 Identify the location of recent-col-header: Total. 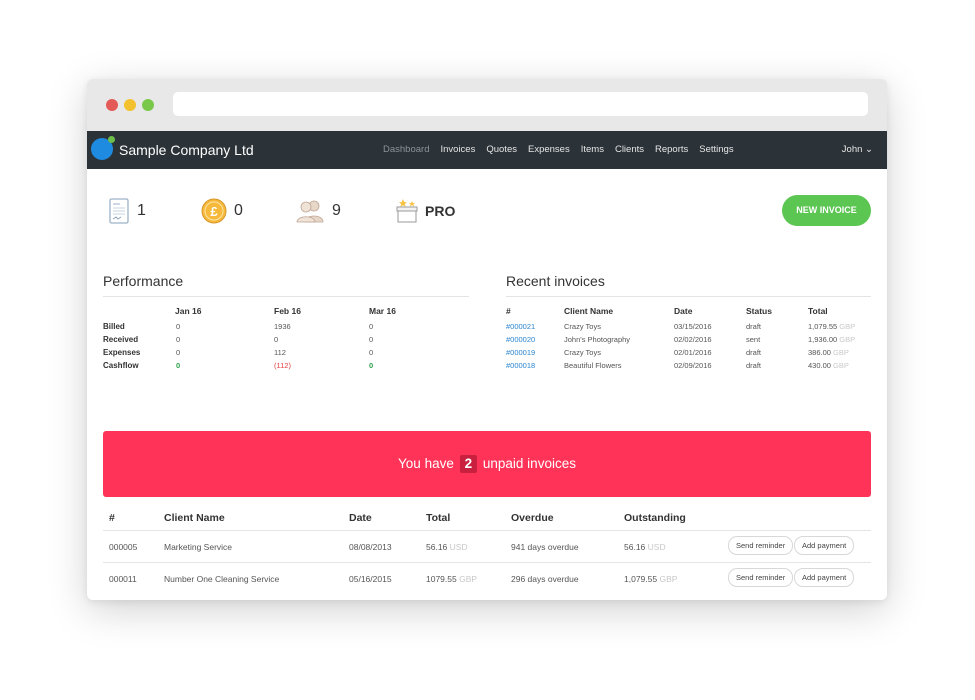
(818, 311).